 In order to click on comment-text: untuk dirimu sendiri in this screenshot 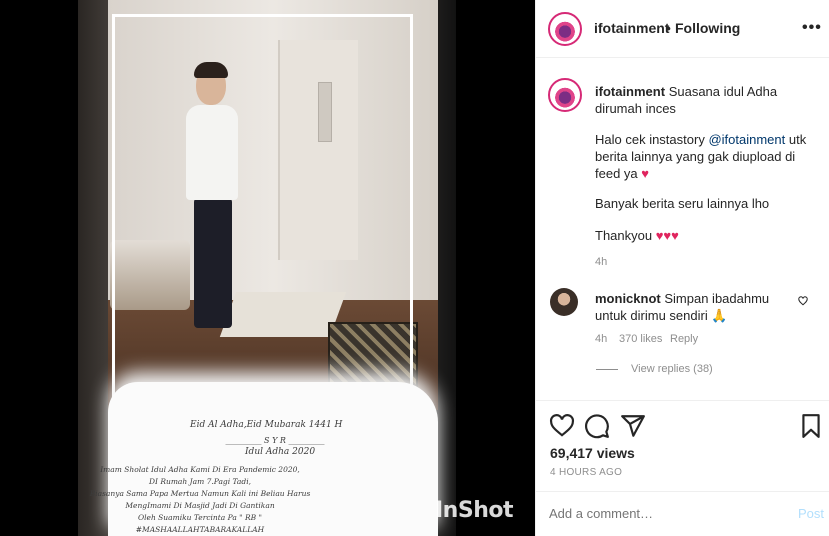, I will do `click(653, 315)`.